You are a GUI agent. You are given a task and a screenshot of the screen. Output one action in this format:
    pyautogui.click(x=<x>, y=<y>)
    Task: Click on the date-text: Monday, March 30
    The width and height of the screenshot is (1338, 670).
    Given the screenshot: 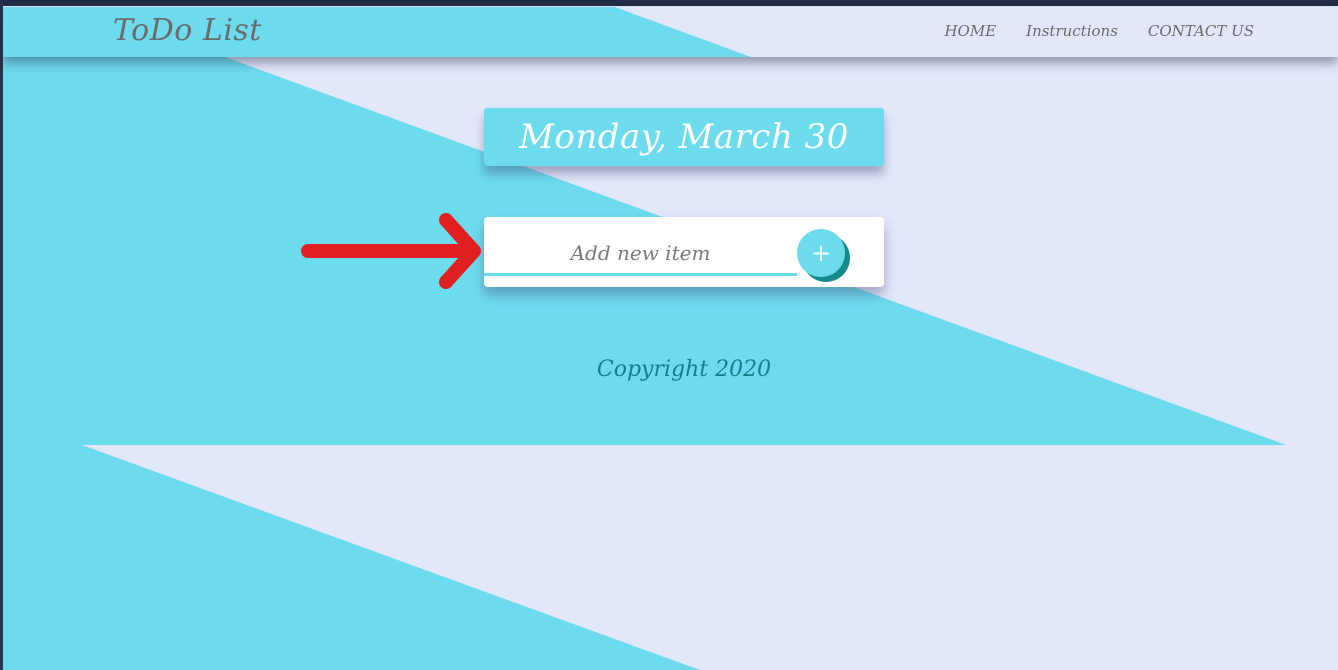 What is the action you would take?
    pyautogui.click(x=684, y=137)
    